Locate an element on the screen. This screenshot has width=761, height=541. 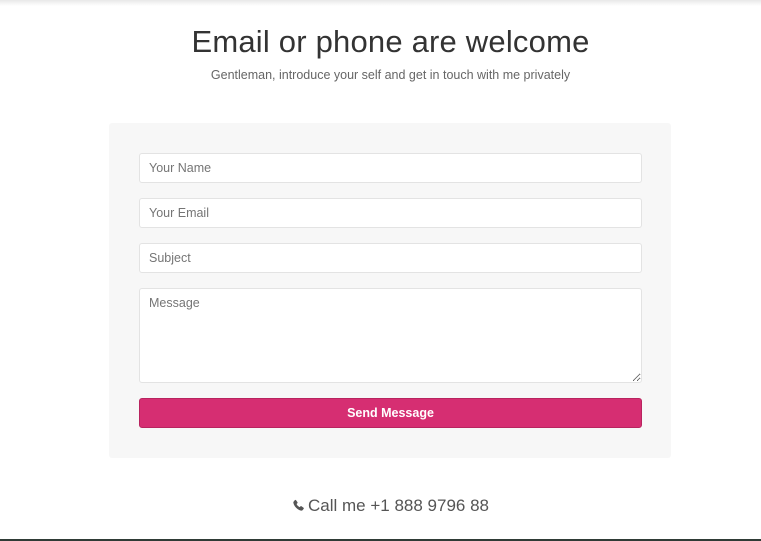
name-input is located at coordinates (390, 168).